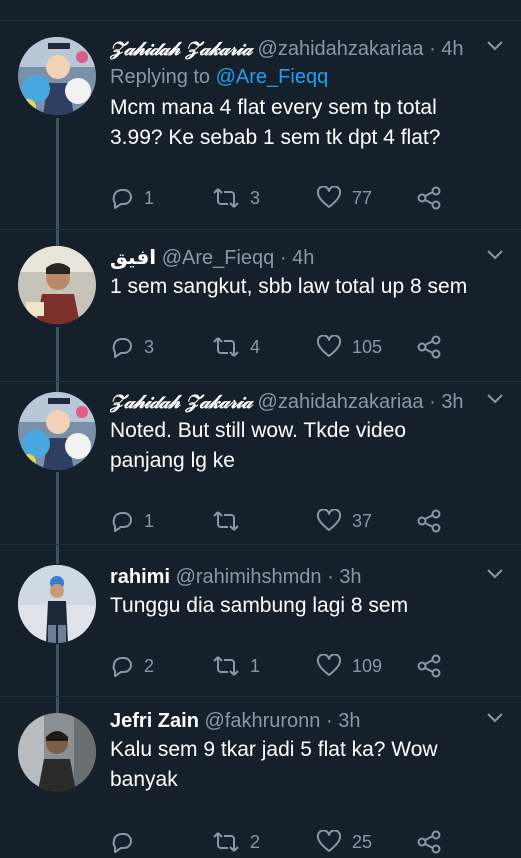  I want to click on mention-link: @Are_Fieqq, so click(272, 77).